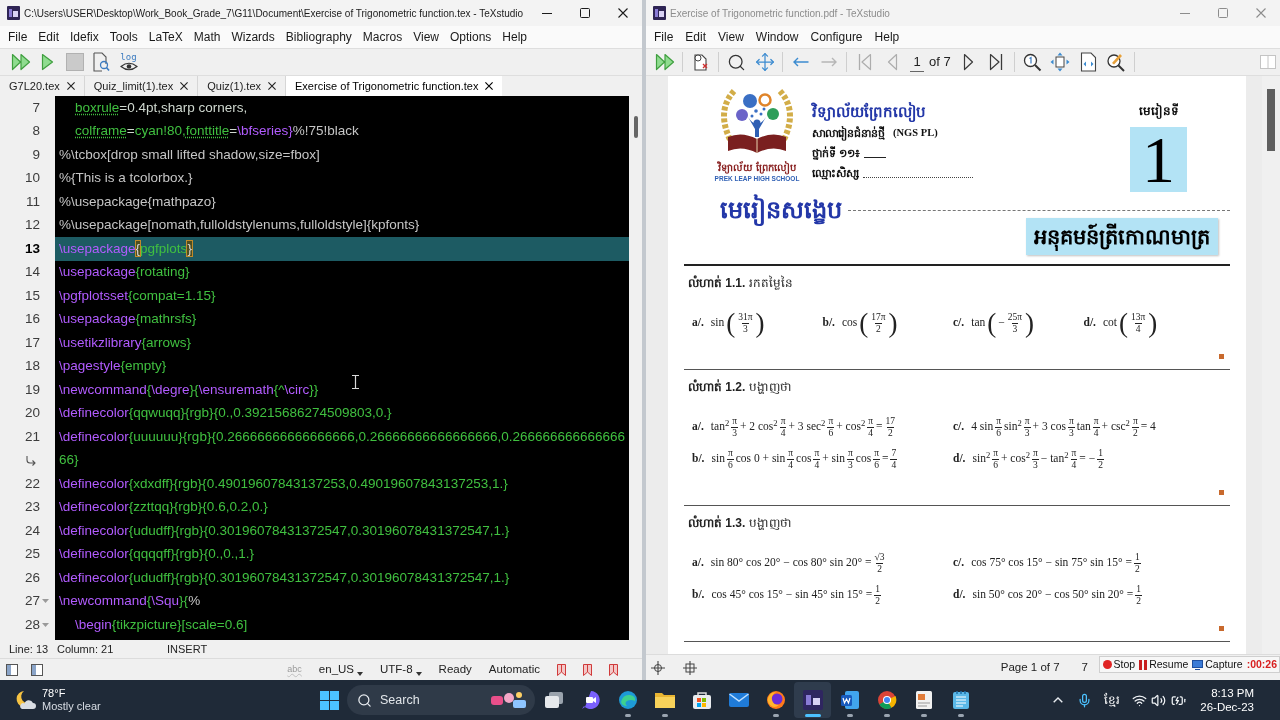 The width and height of the screenshot is (1280, 720). What do you see at coordinates (165, 37) in the screenshot?
I see `menu-item: LaTeX` at bounding box center [165, 37].